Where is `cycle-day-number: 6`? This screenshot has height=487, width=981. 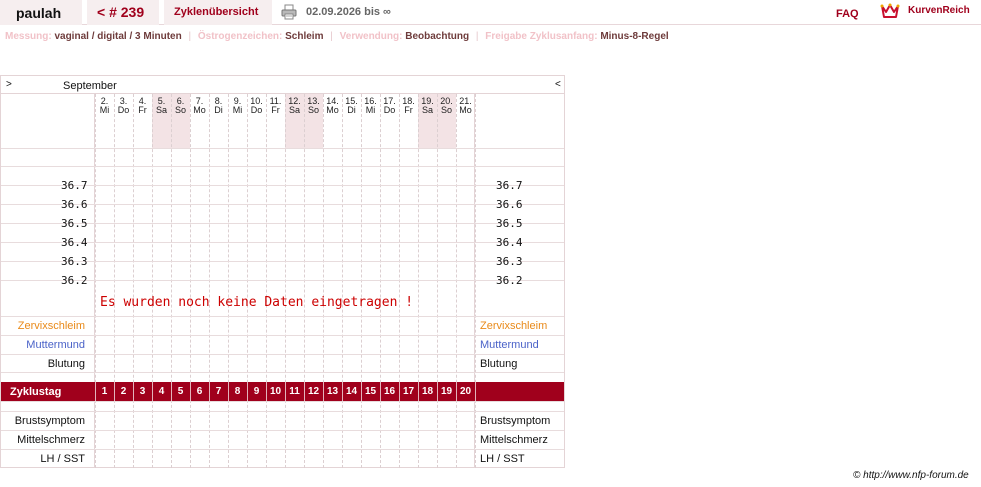
cycle-day-number: 6 is located at coordinates (199, 391).